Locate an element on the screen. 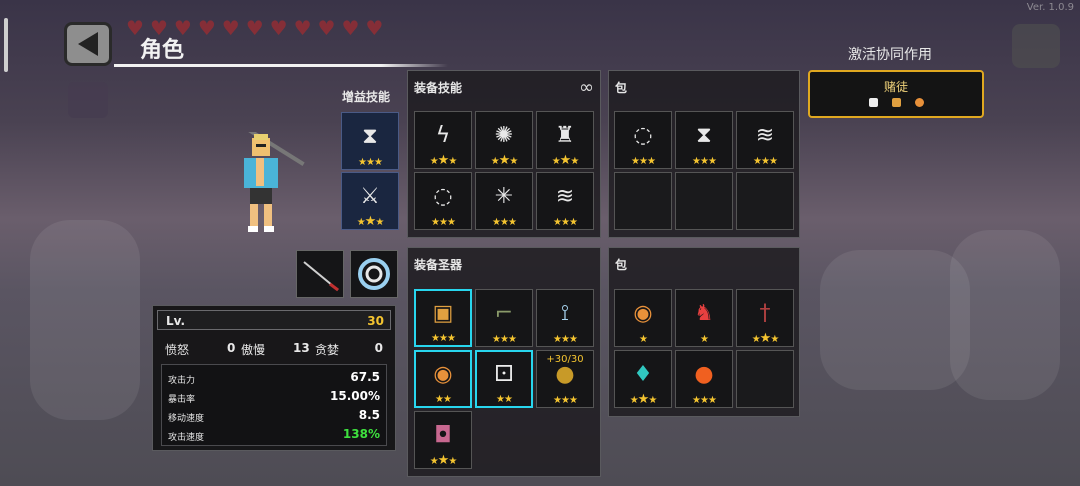  attribute-value: 67.5 is located at coordinates (365, 377).